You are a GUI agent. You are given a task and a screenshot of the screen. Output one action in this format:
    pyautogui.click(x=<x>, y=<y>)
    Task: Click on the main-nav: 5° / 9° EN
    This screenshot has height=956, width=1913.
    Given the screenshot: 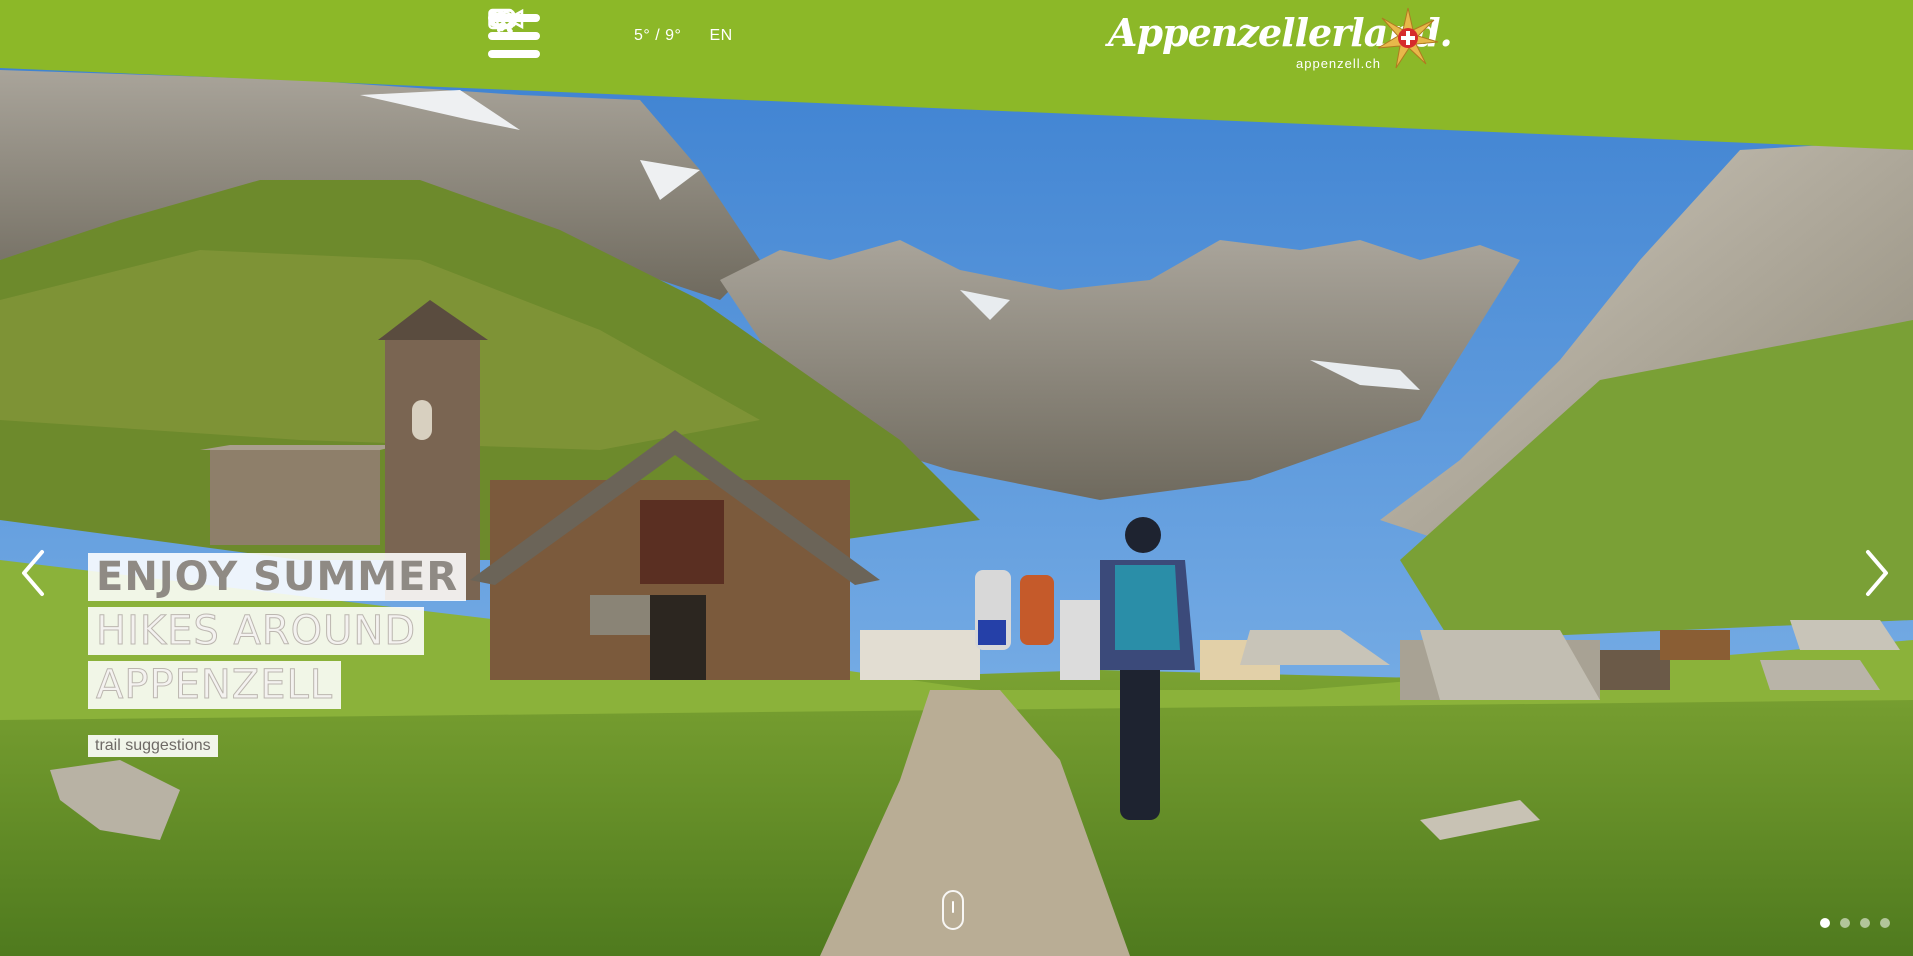 What is the action you would take?
    pyautogui.click(x=666, y=36)
    